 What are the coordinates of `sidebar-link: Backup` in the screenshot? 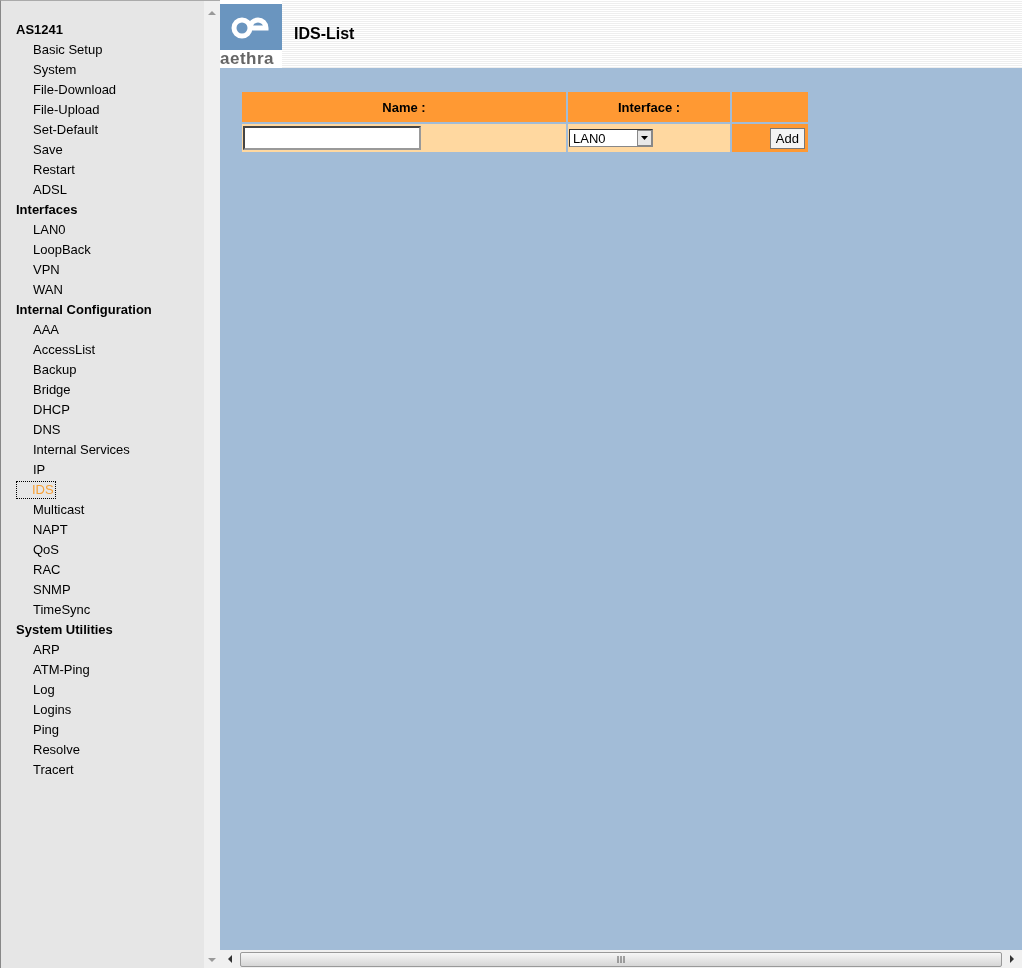 It's located at (55, 370).